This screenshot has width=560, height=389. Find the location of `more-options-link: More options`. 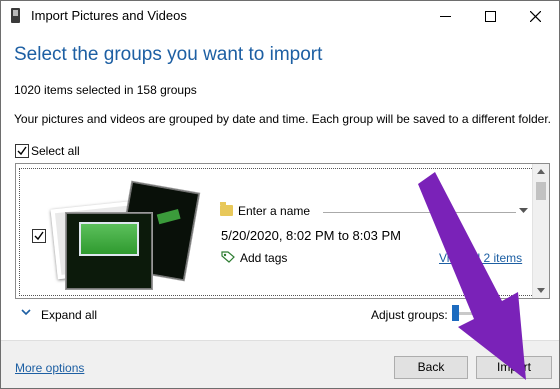

more-options-link: More options is located at coordinates (49, 368).